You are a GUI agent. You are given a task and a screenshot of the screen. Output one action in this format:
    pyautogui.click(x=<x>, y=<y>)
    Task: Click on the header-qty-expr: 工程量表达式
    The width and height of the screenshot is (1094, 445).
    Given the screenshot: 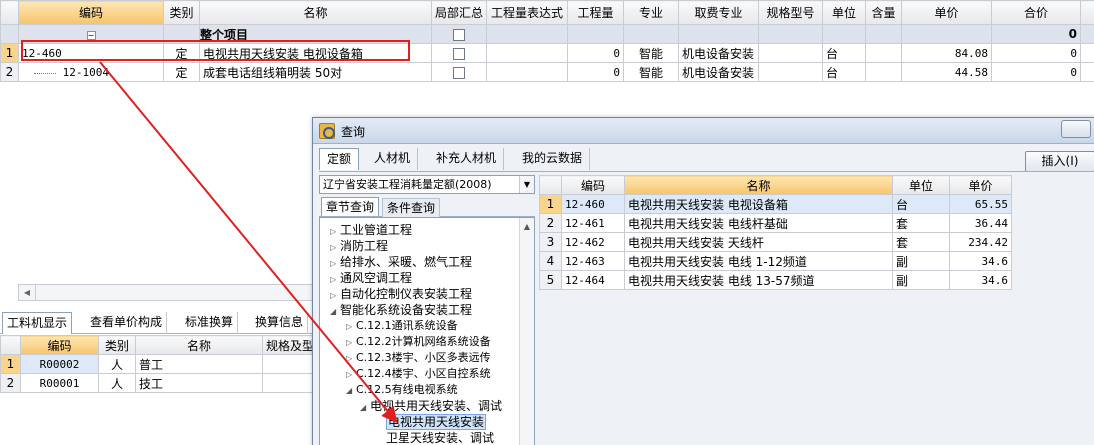 What is the action you would take?
    pyautogui.click(x=527, y=12)
    